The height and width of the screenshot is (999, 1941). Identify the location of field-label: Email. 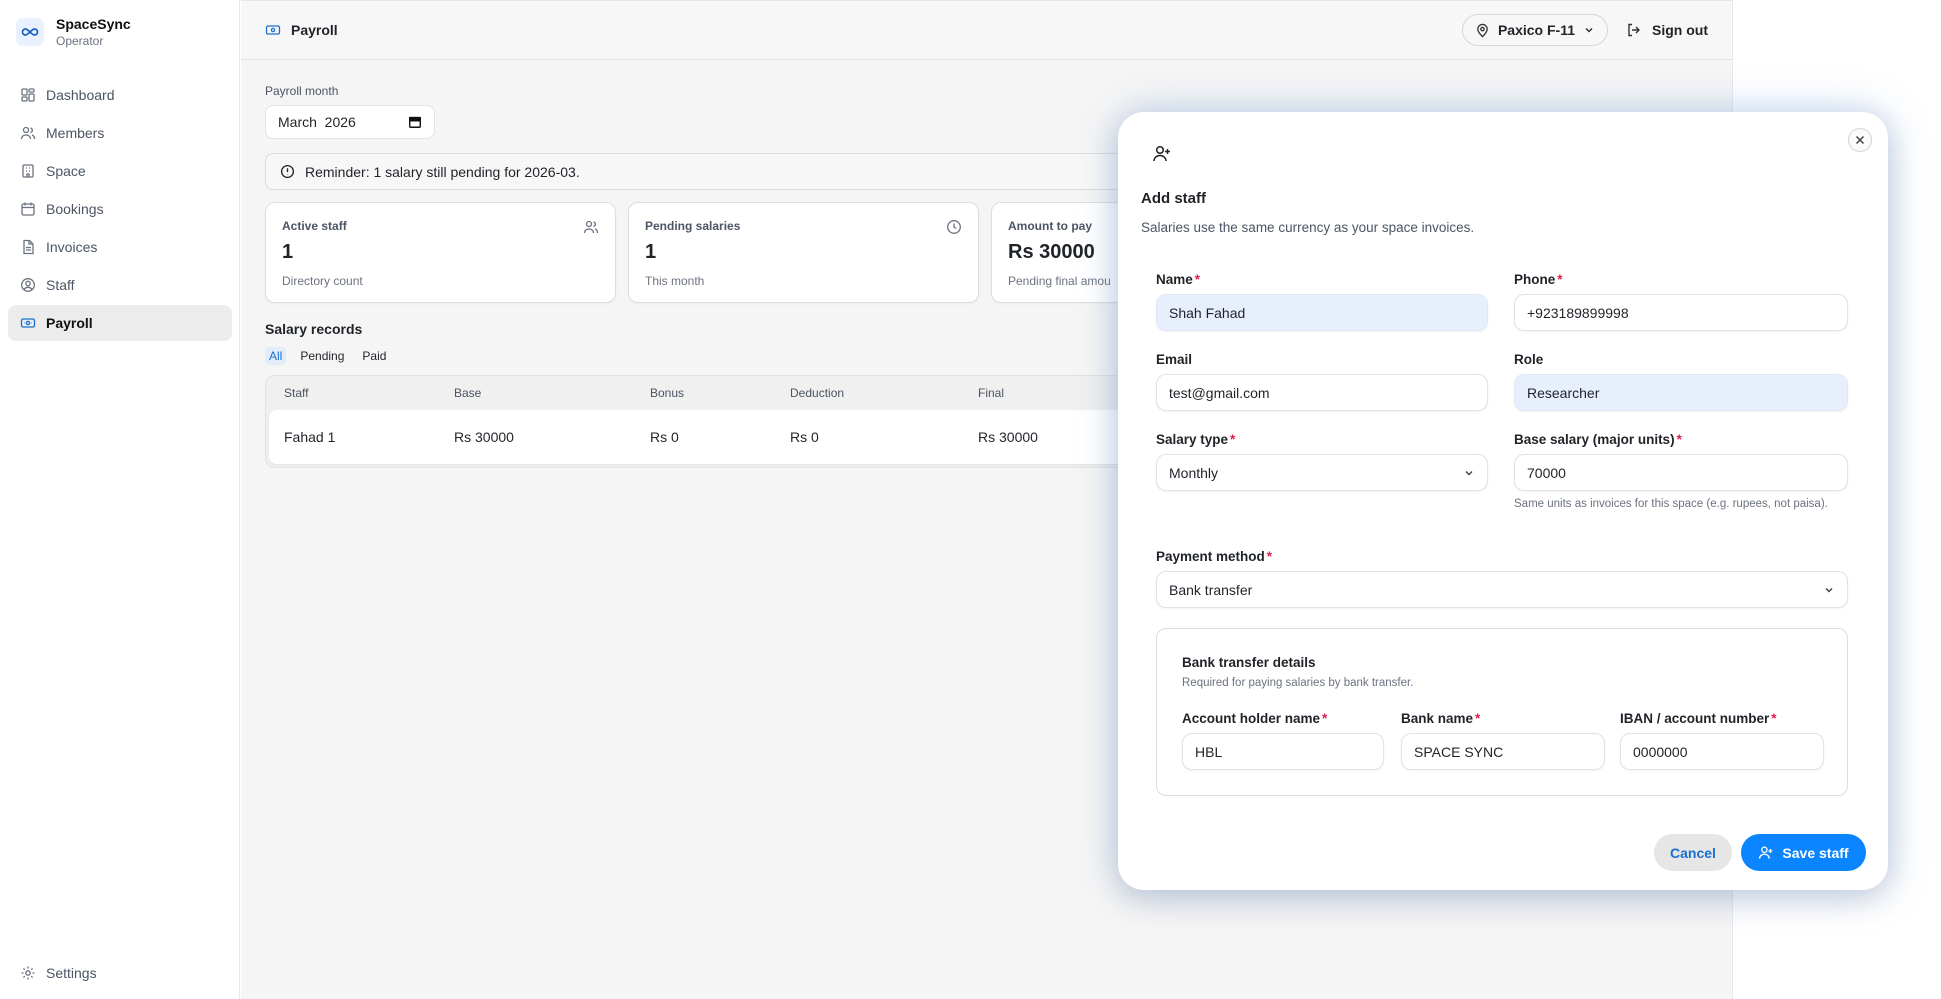
(1174, 359).